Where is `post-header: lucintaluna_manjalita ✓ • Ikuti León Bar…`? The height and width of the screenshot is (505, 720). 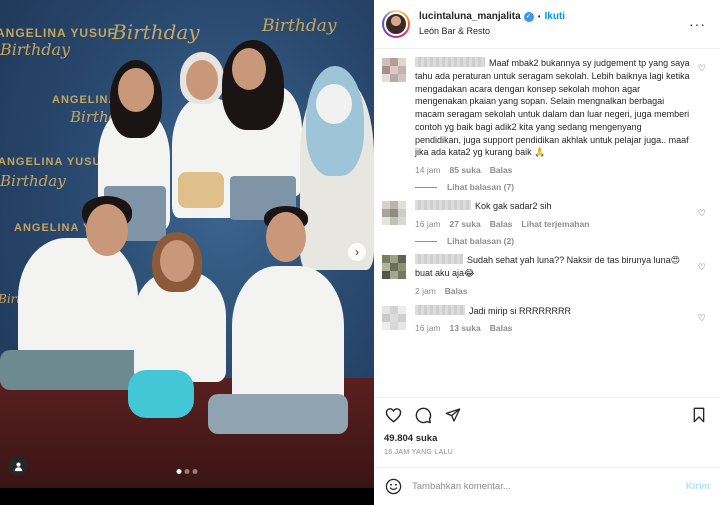 post-header: lucintaluna_manjalita ✓ • Ikuti León Bar… is located at coordinates (547, 24).